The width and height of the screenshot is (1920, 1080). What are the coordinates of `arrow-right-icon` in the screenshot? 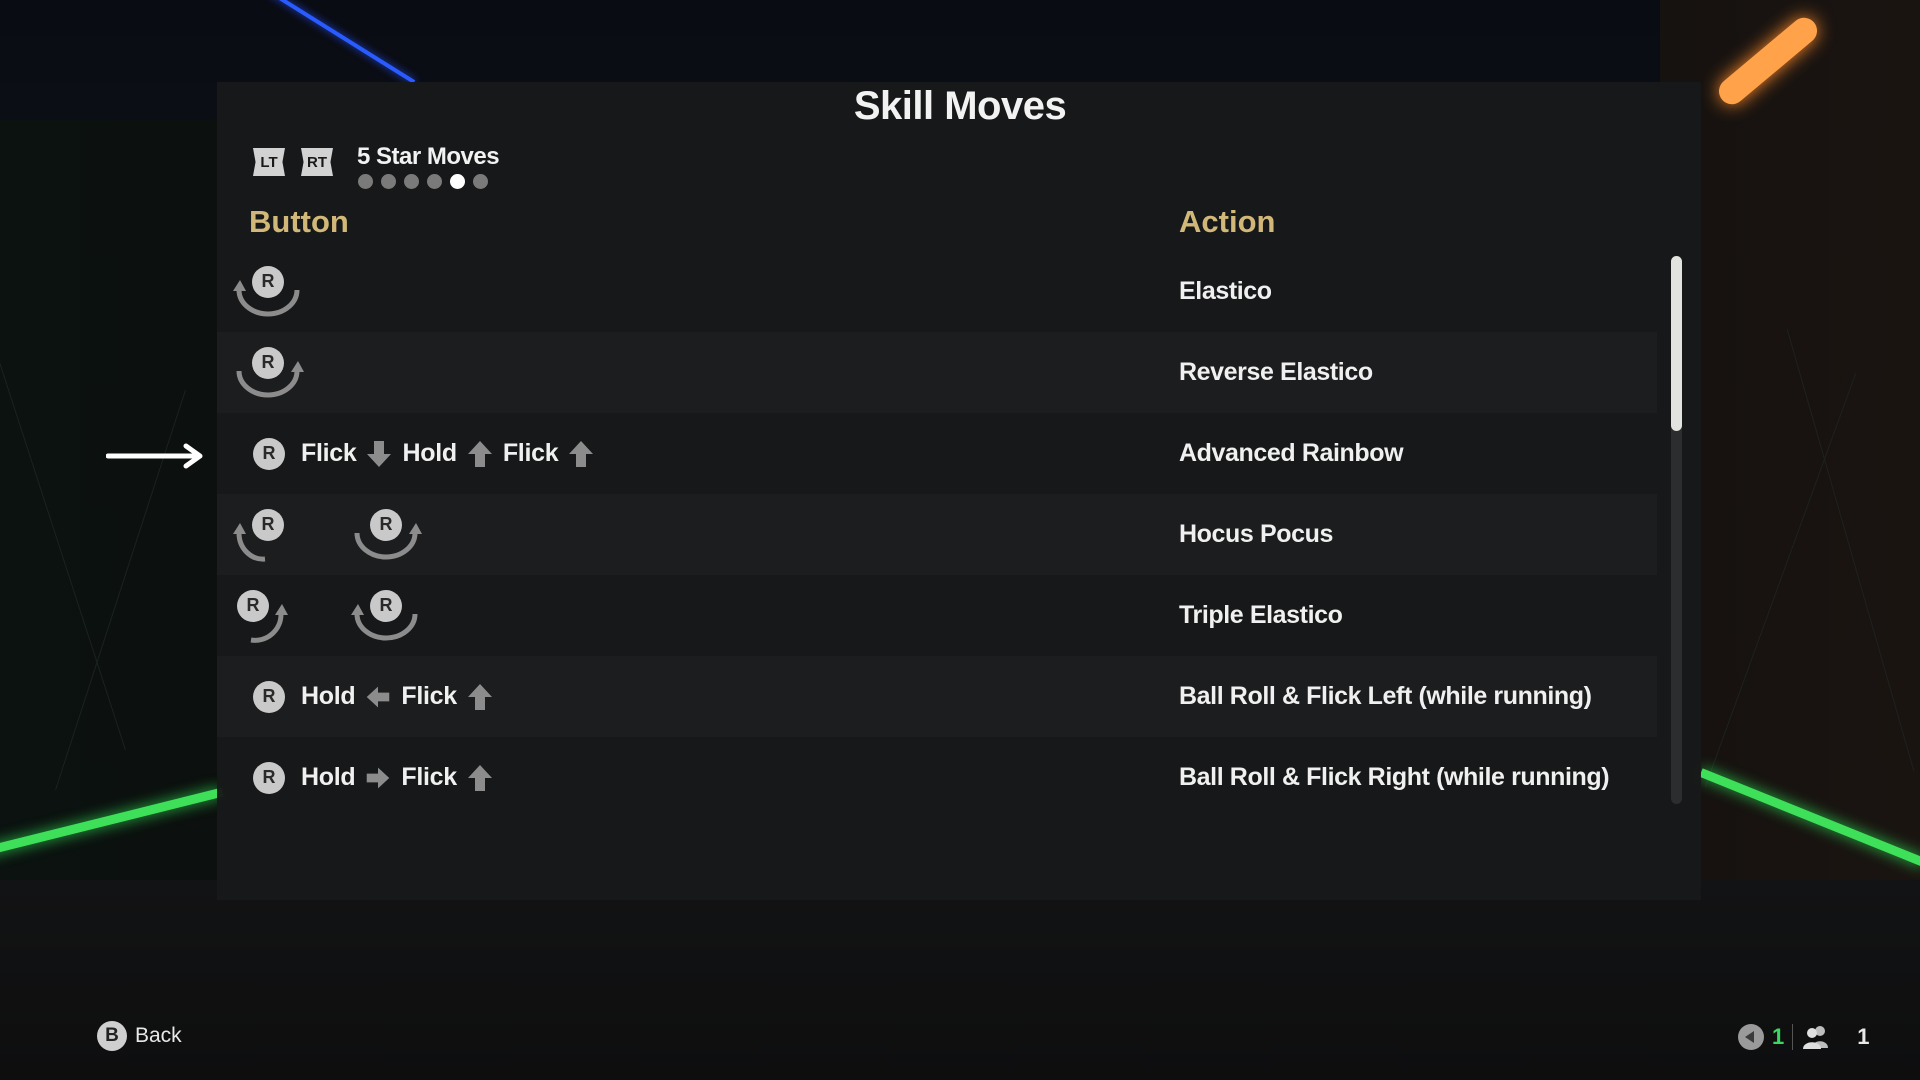 It's located at (378, 778).